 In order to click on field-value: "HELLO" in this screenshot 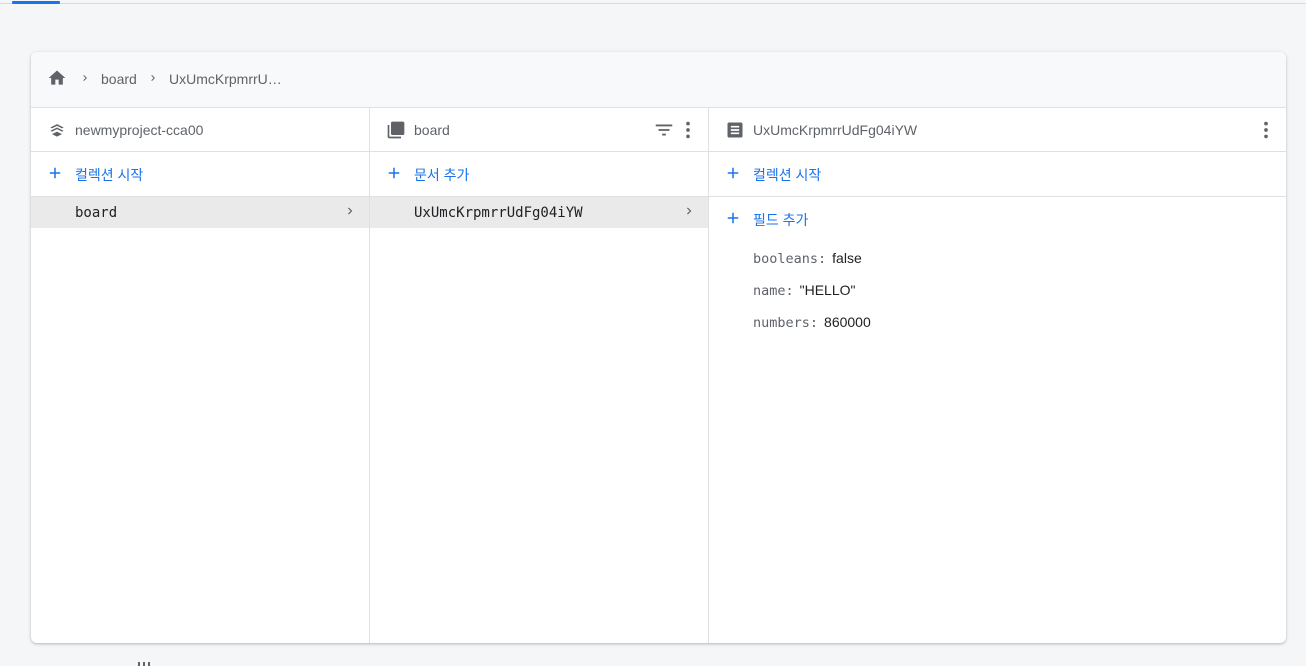, I will do `click(827, 290)`.